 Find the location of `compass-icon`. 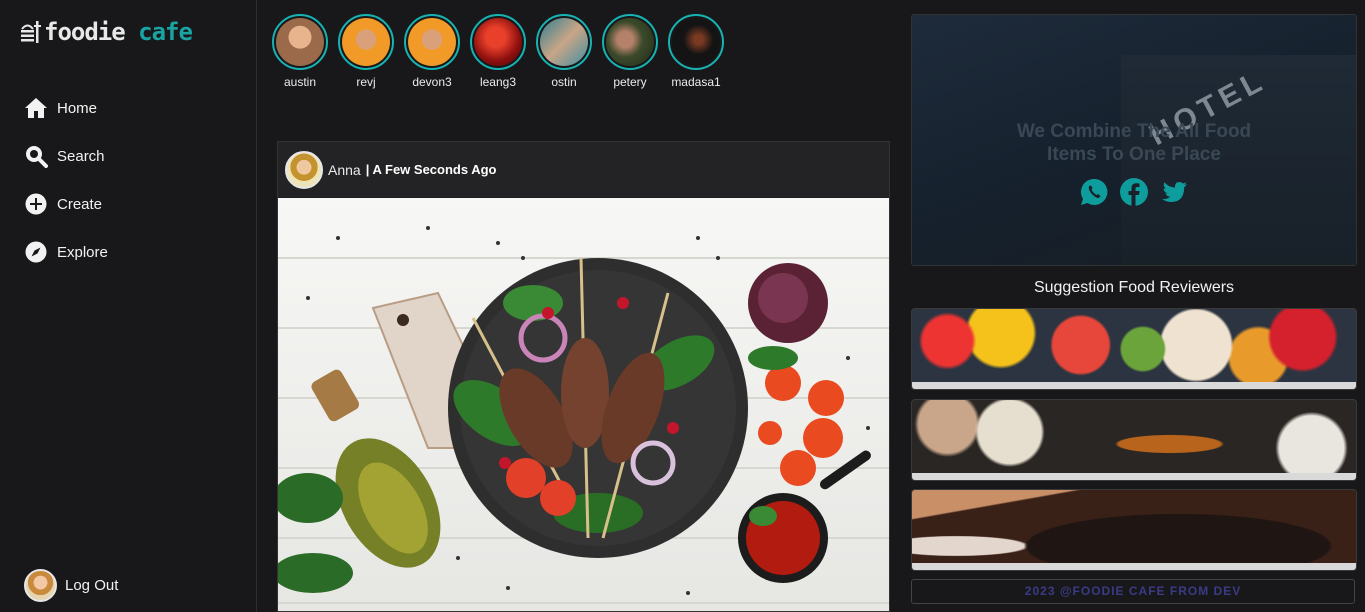

compass-icon is located at coordinates (36, 252).